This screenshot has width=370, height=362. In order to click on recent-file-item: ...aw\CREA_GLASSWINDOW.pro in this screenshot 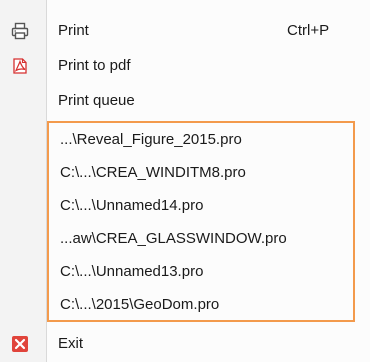, I will do `click(201, 238)`.